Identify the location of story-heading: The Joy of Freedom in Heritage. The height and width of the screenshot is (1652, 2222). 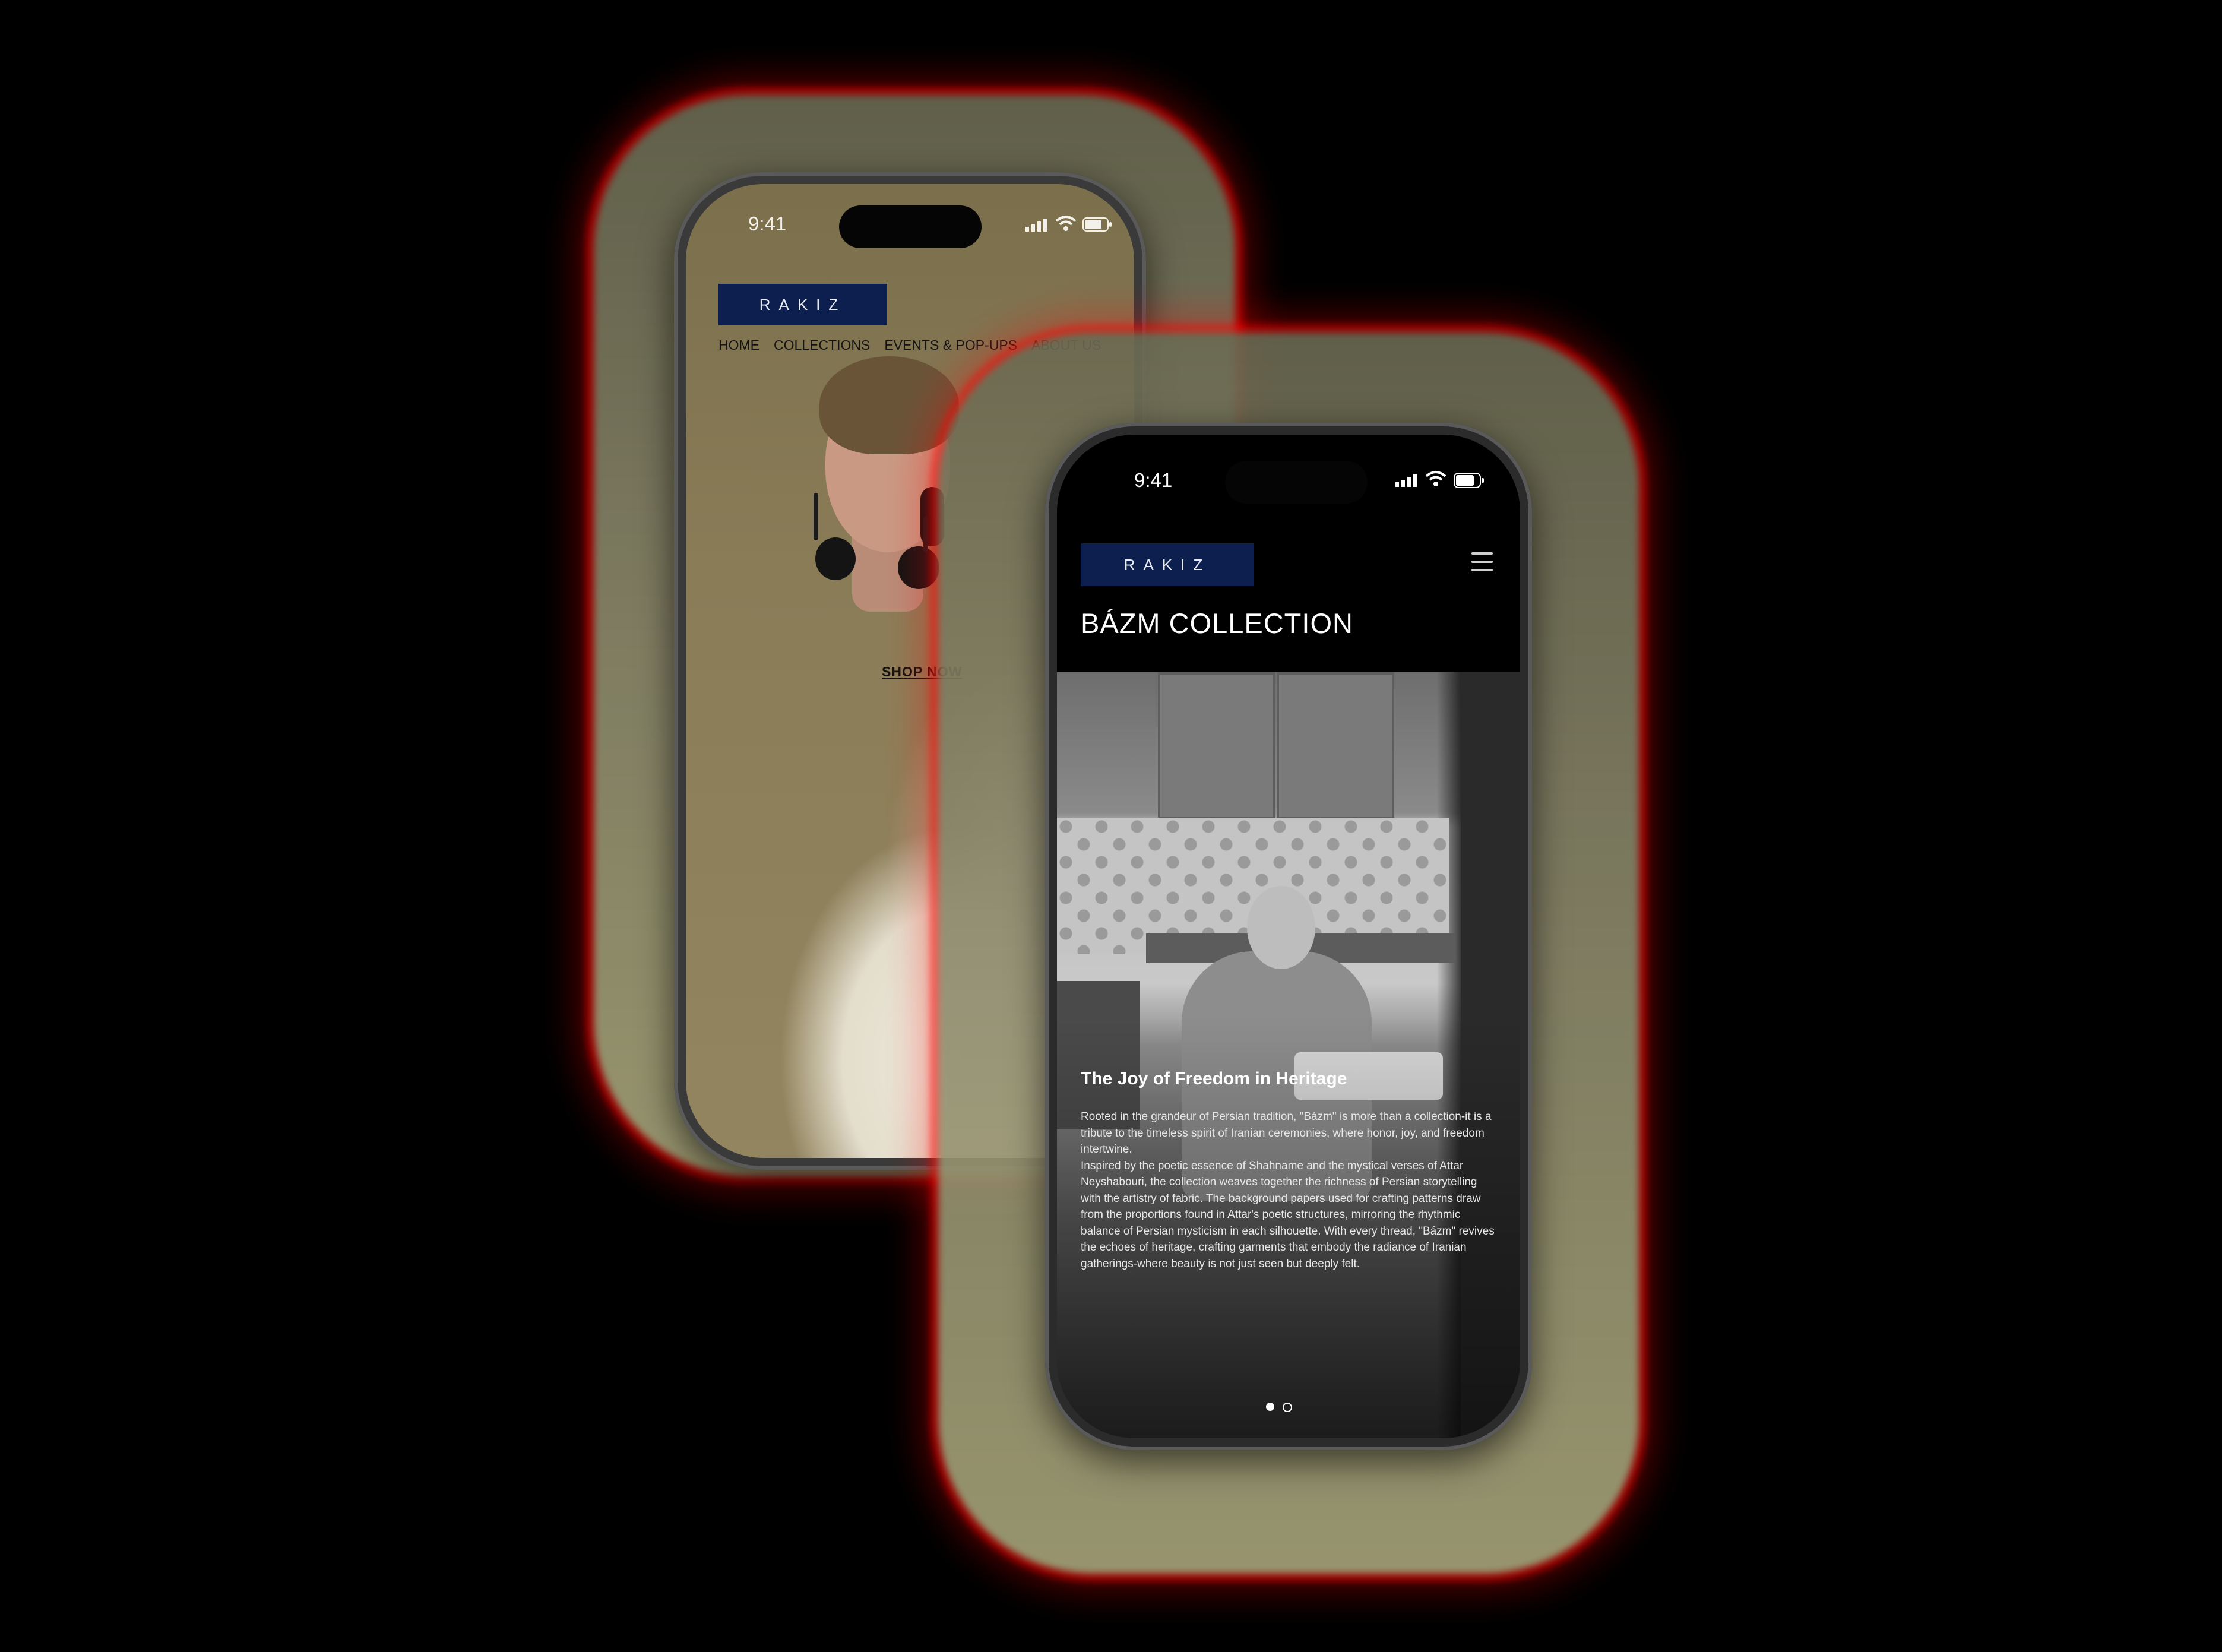
(1214, 1078).